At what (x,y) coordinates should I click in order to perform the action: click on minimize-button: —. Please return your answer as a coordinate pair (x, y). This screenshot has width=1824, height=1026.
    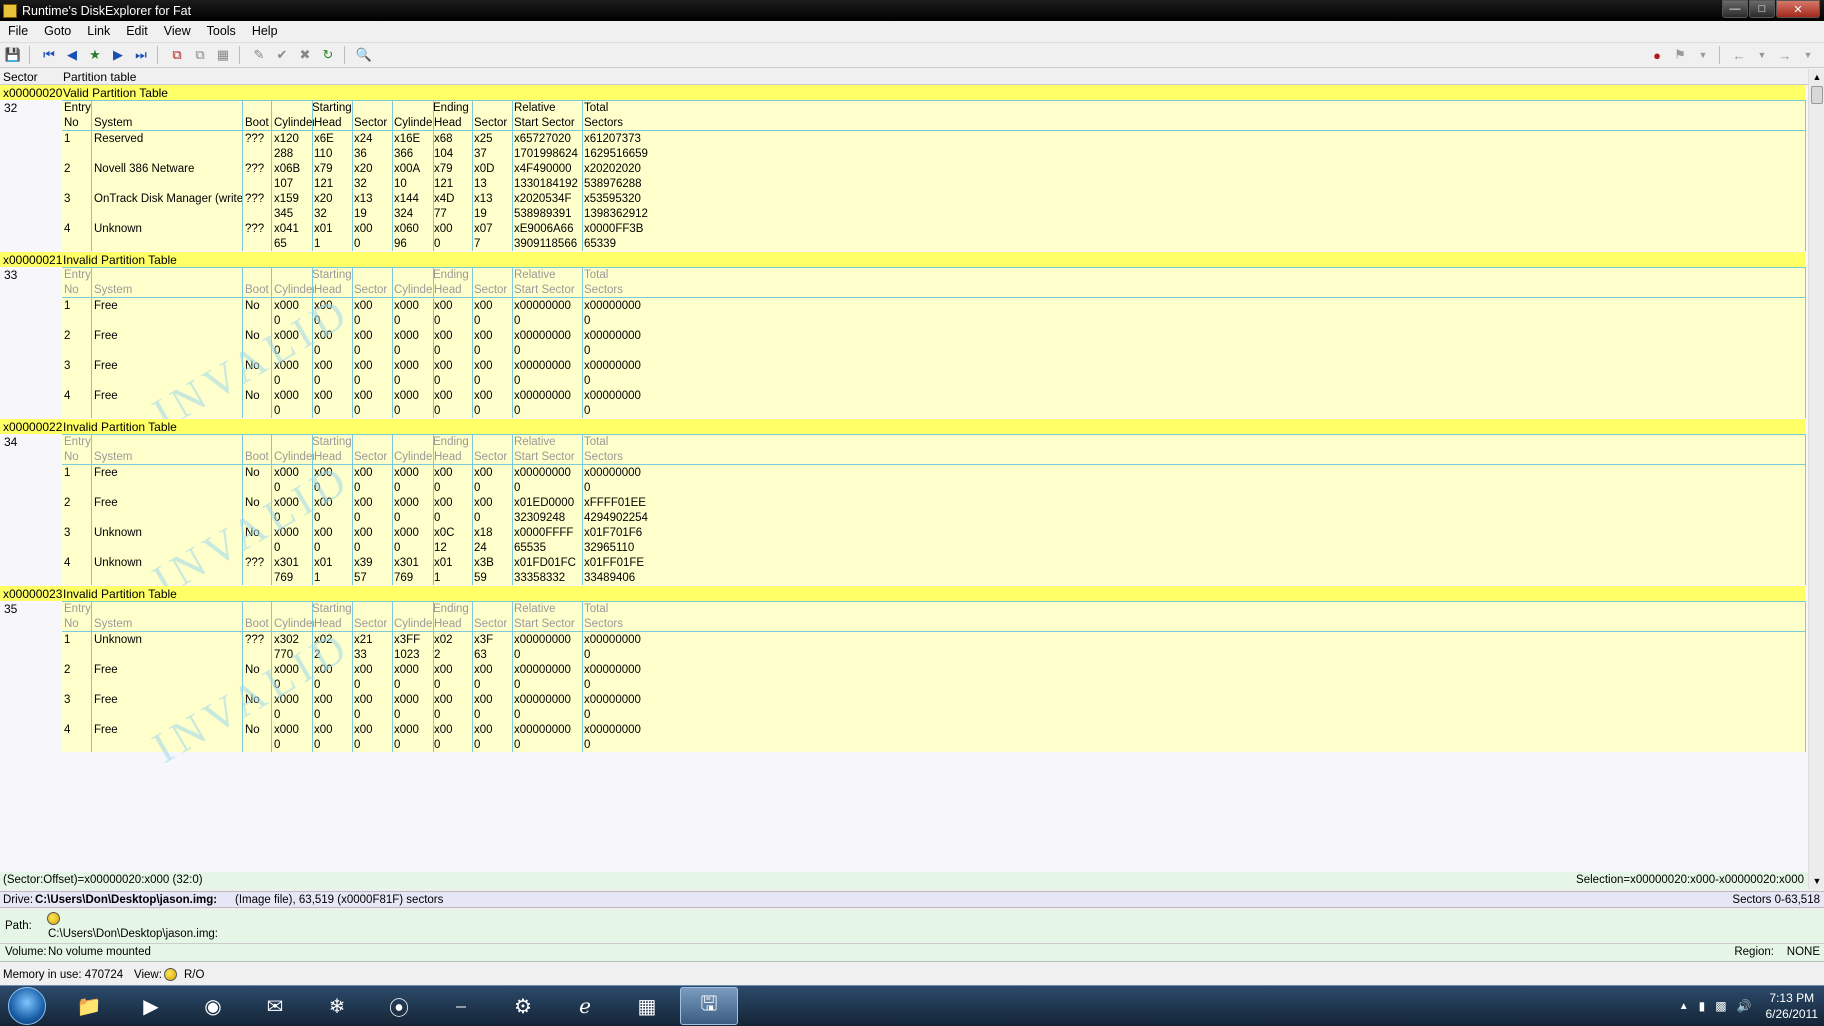
    Looking at the image, I should click on (1735, 9).